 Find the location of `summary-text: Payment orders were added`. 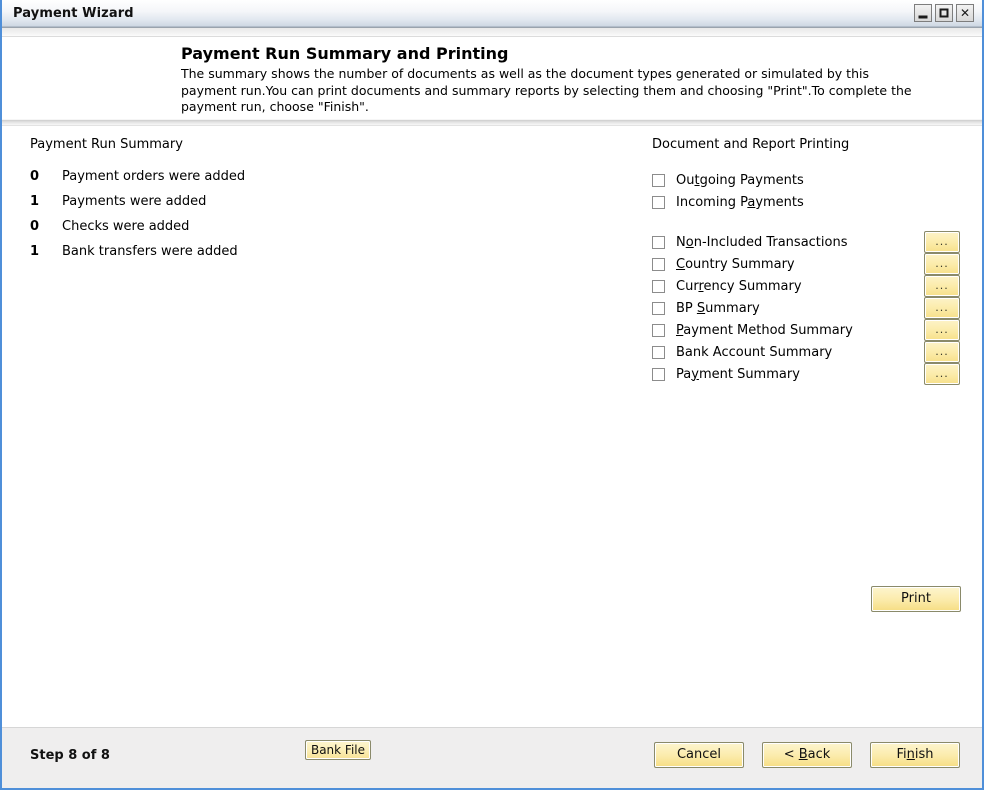

summary-text: Payment orders were added is located at coordinates (154, 176).